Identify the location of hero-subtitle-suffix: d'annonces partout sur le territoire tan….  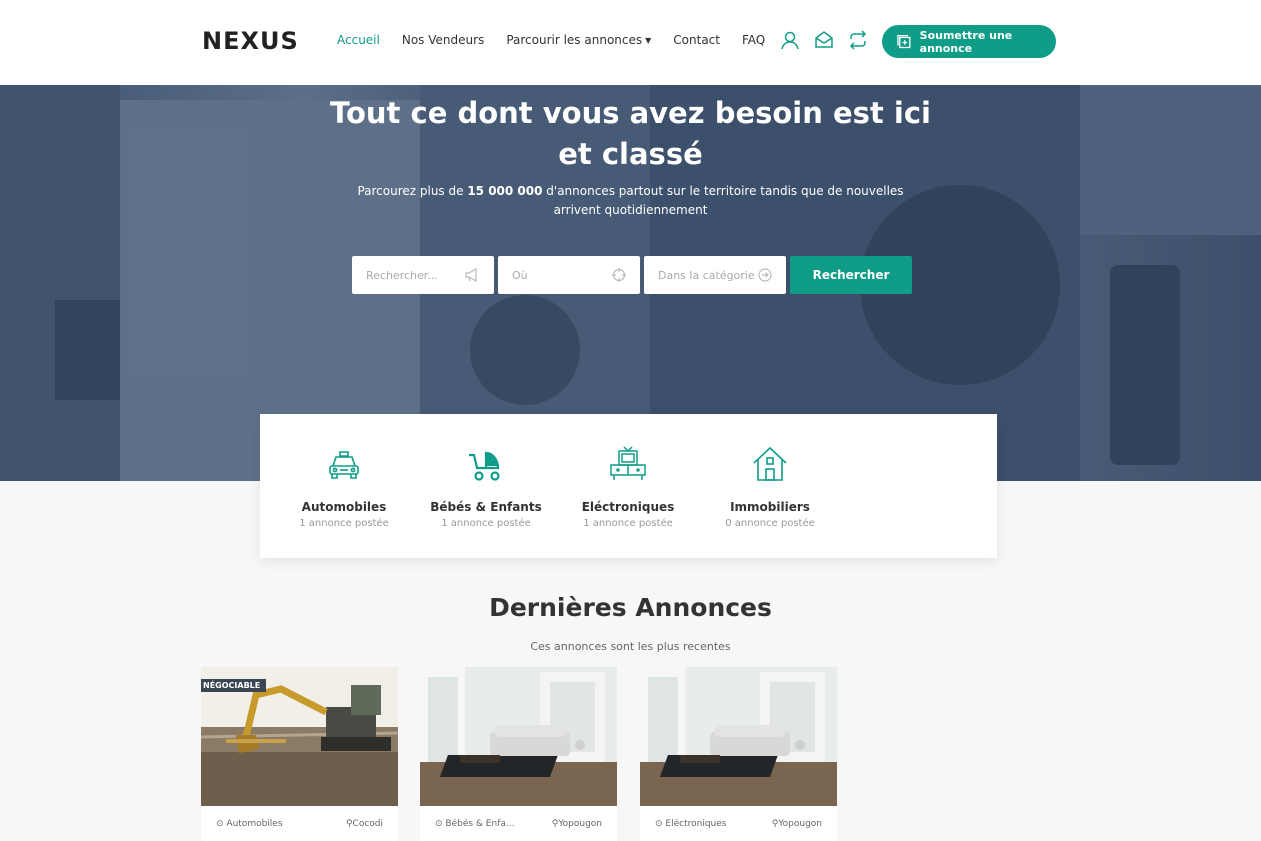
(723, 200).